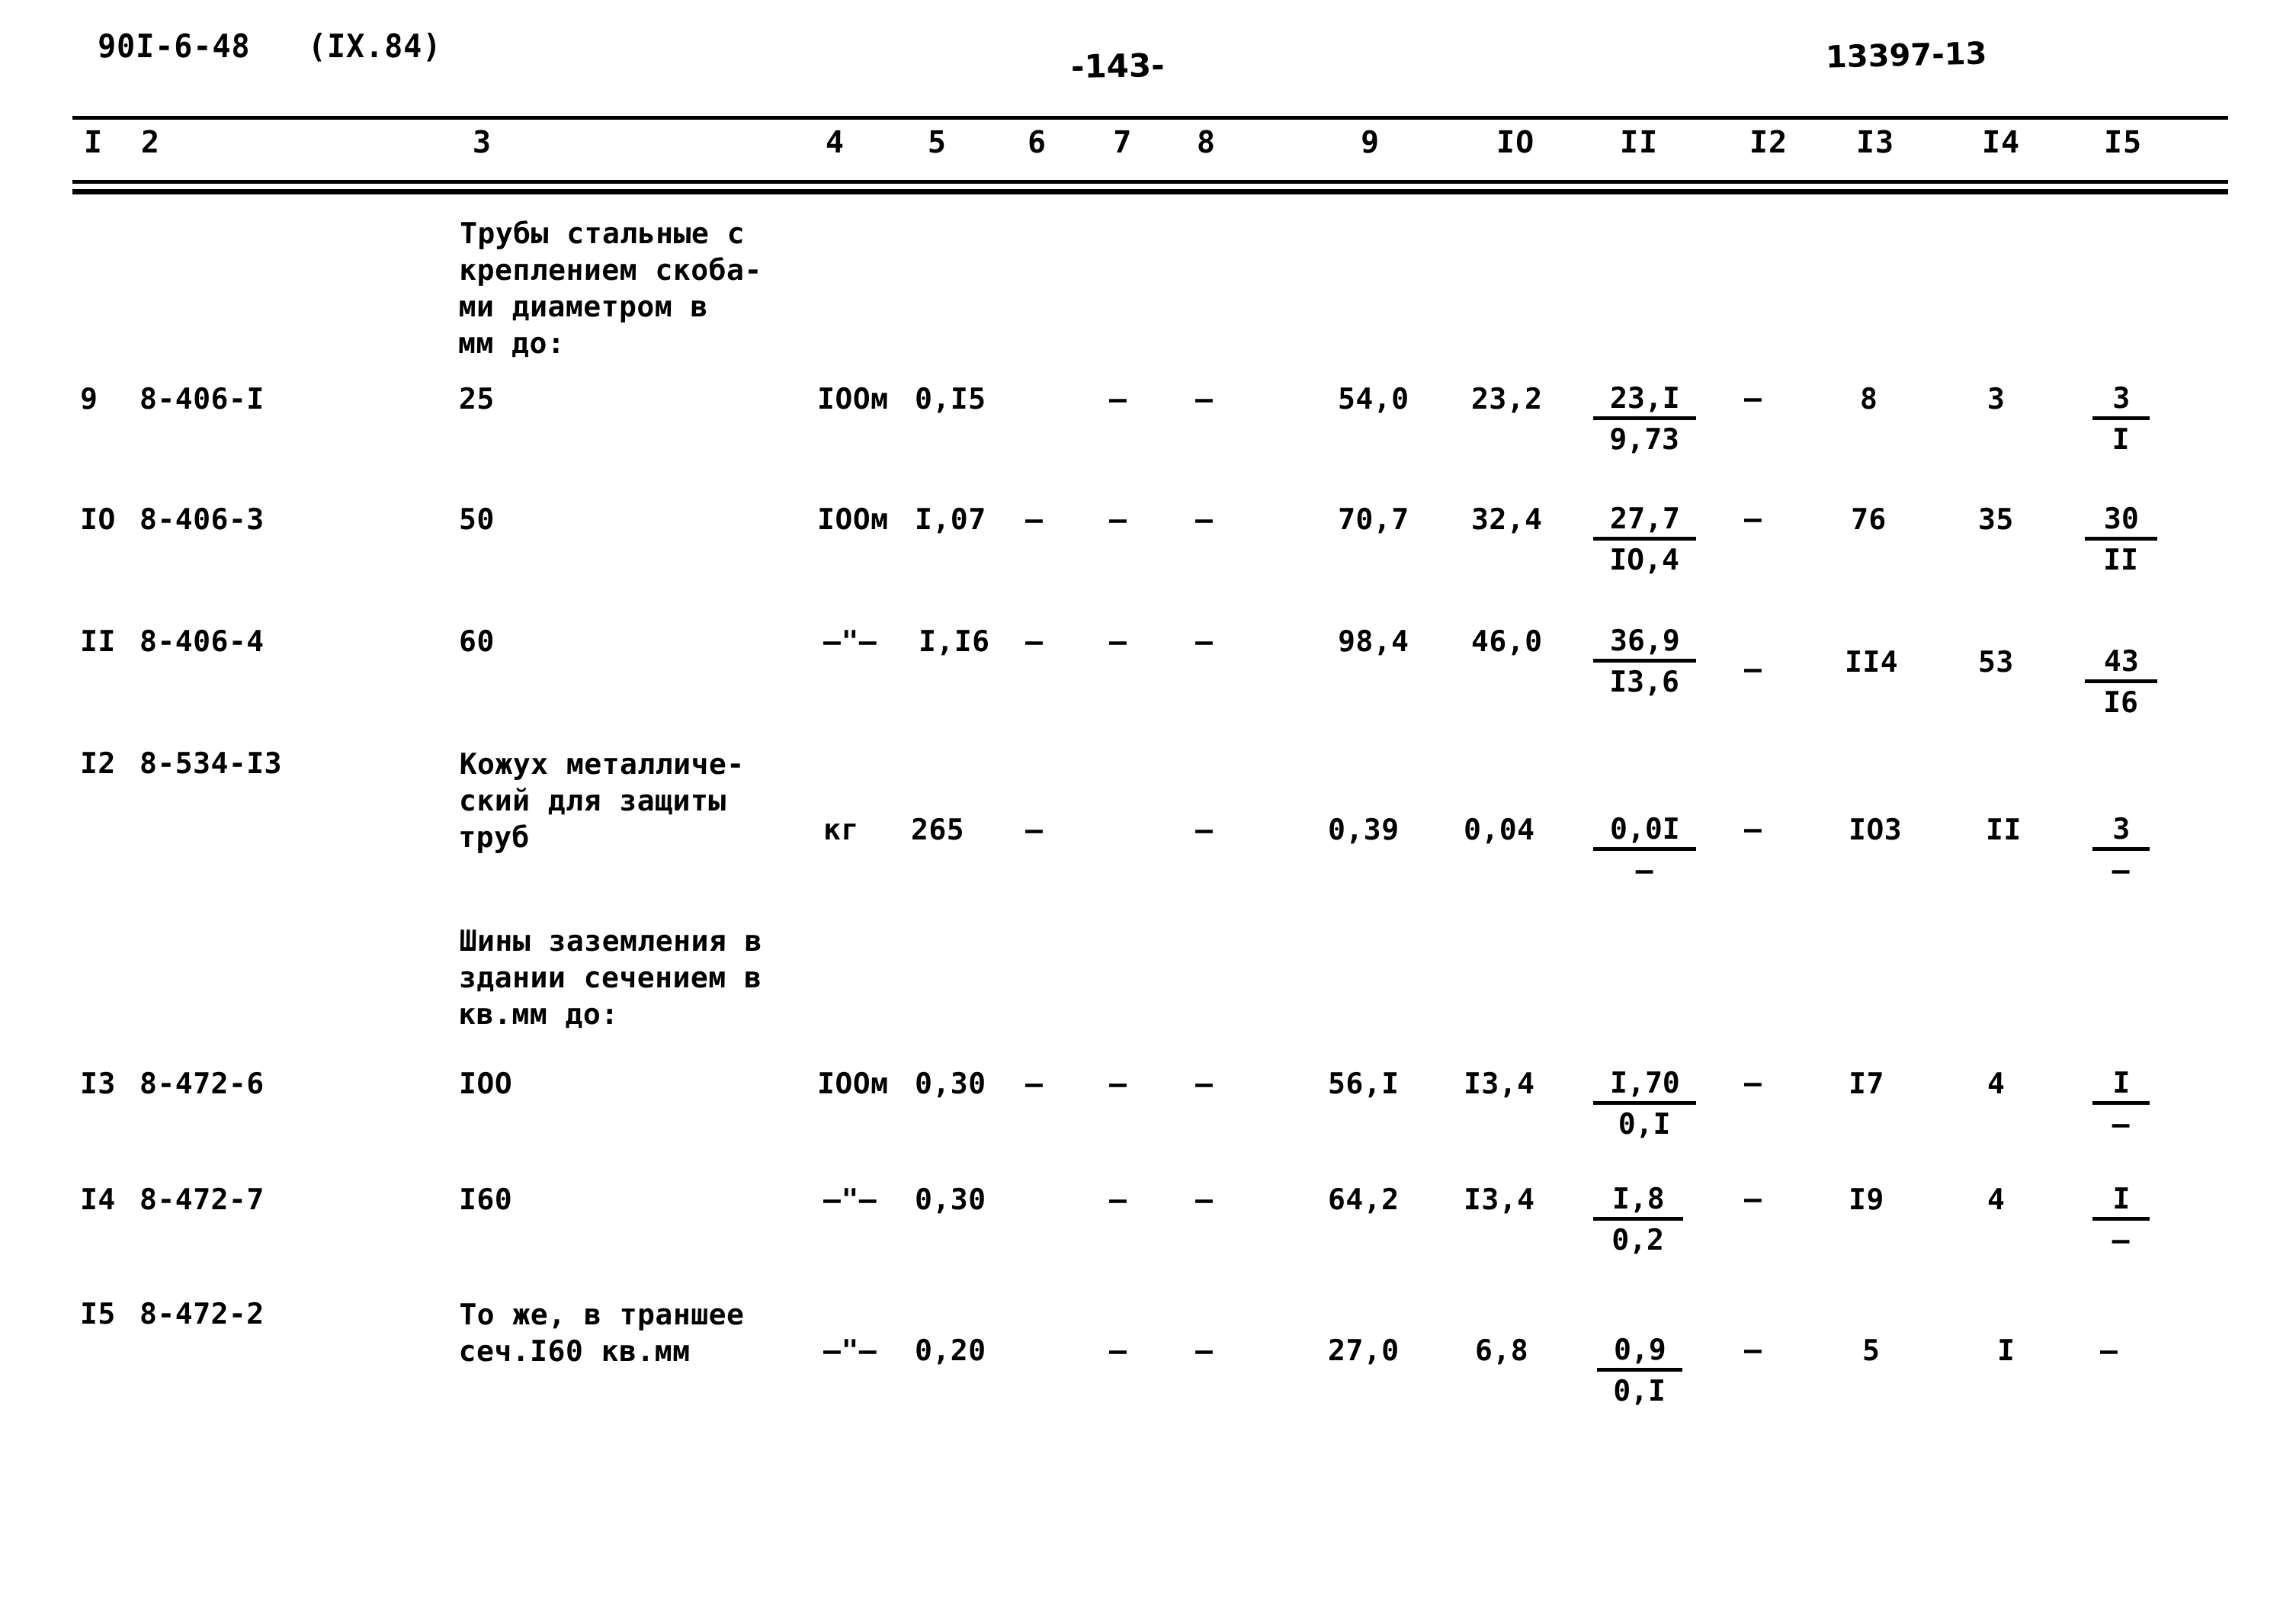 The width and height of the screenshot is (2296, 1621). What do you see at coordinates (1639, 1352) in the screenshot?
I see `row-col11-numerator: 0,9` at bounding box center [1639, 1352].